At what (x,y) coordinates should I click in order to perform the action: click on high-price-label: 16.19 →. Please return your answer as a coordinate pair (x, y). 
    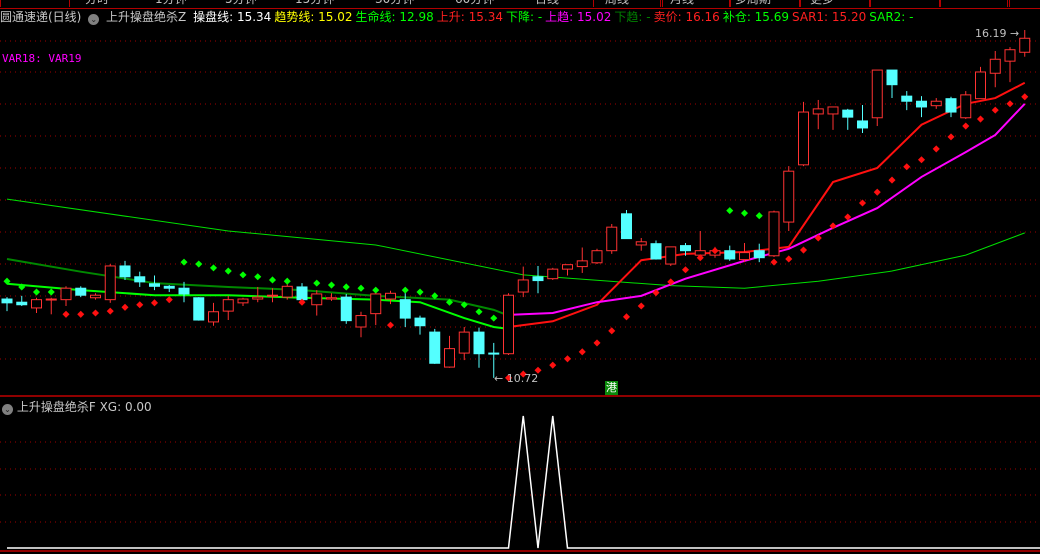
    Looking at the image, I should click on (997, 33).